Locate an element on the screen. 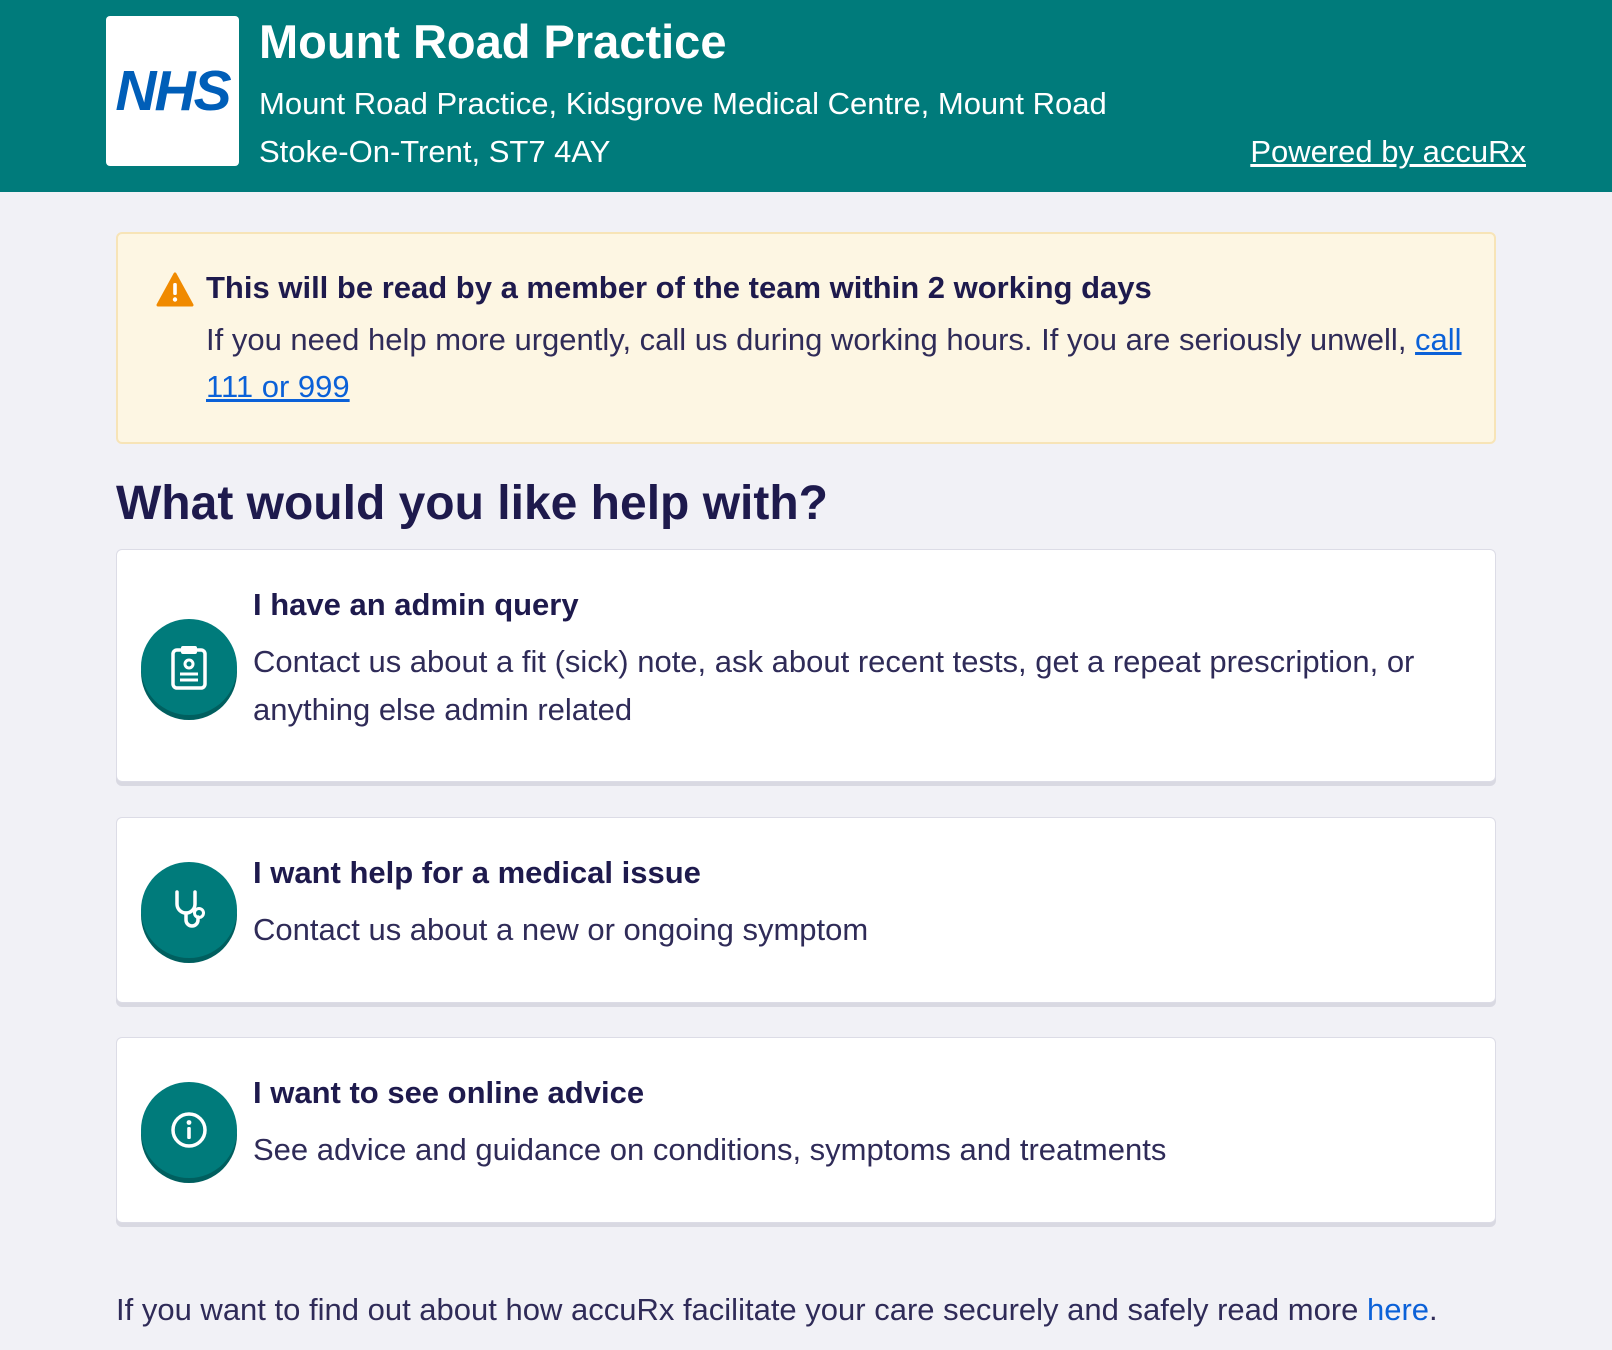 Image resolution: width=1612 pixels, height=1350 pixels. practice-address-line2: Stoke-On-Trent, ST7 4AY is located at coordinates (435, 151).